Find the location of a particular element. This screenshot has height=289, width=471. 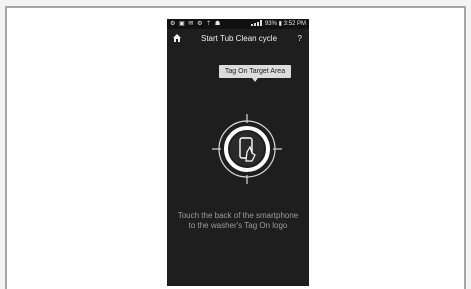

status-bar: ⚙ ▣ ✉ ⚙ ⇡ ☗ 93% ▮ 3:52 PM is located at coordinates (238, 24).